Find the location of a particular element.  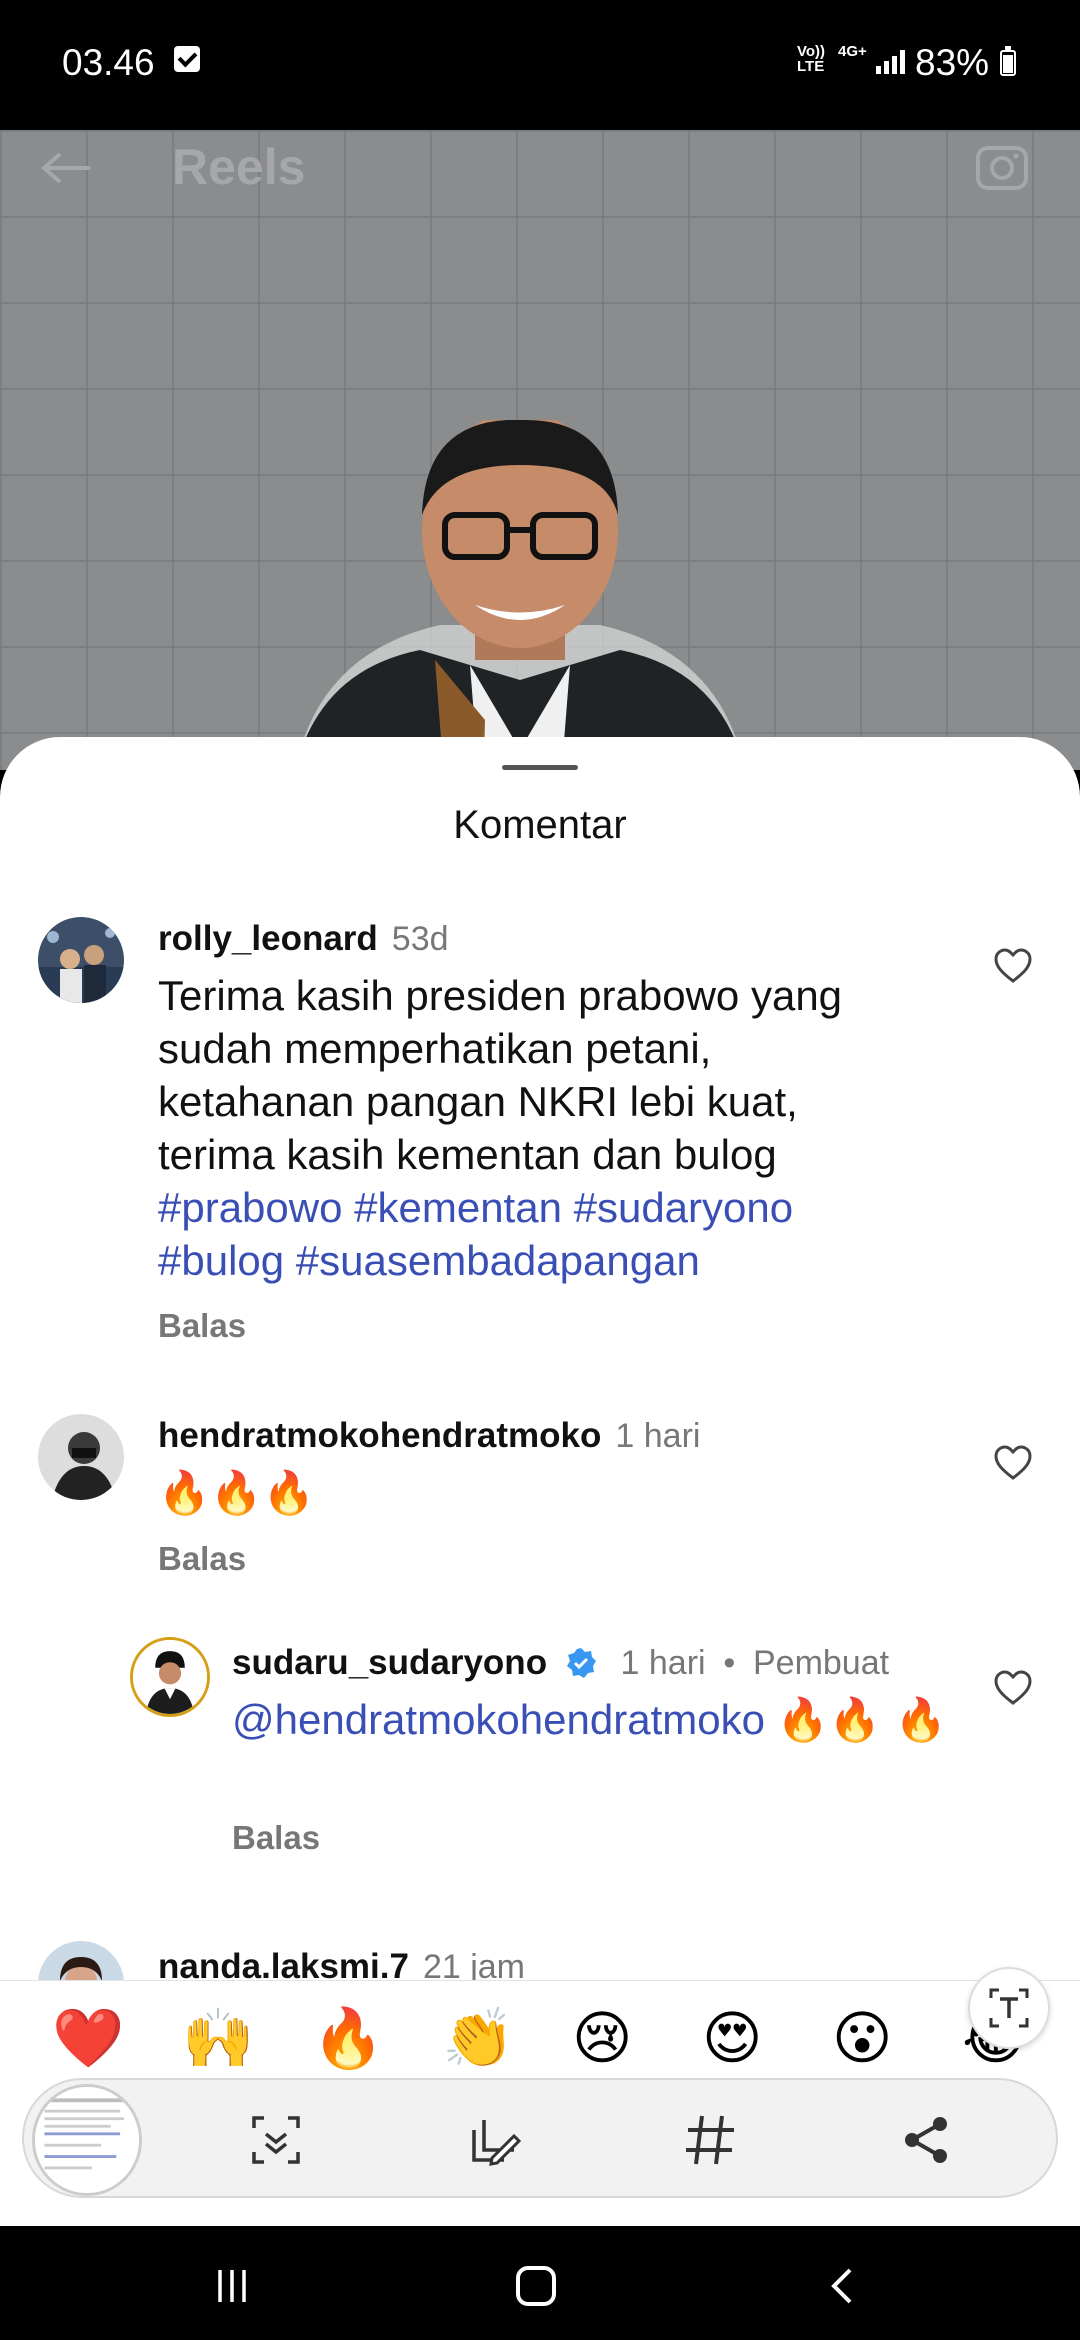

creator-avatar is located at coordinates (170, 1677).